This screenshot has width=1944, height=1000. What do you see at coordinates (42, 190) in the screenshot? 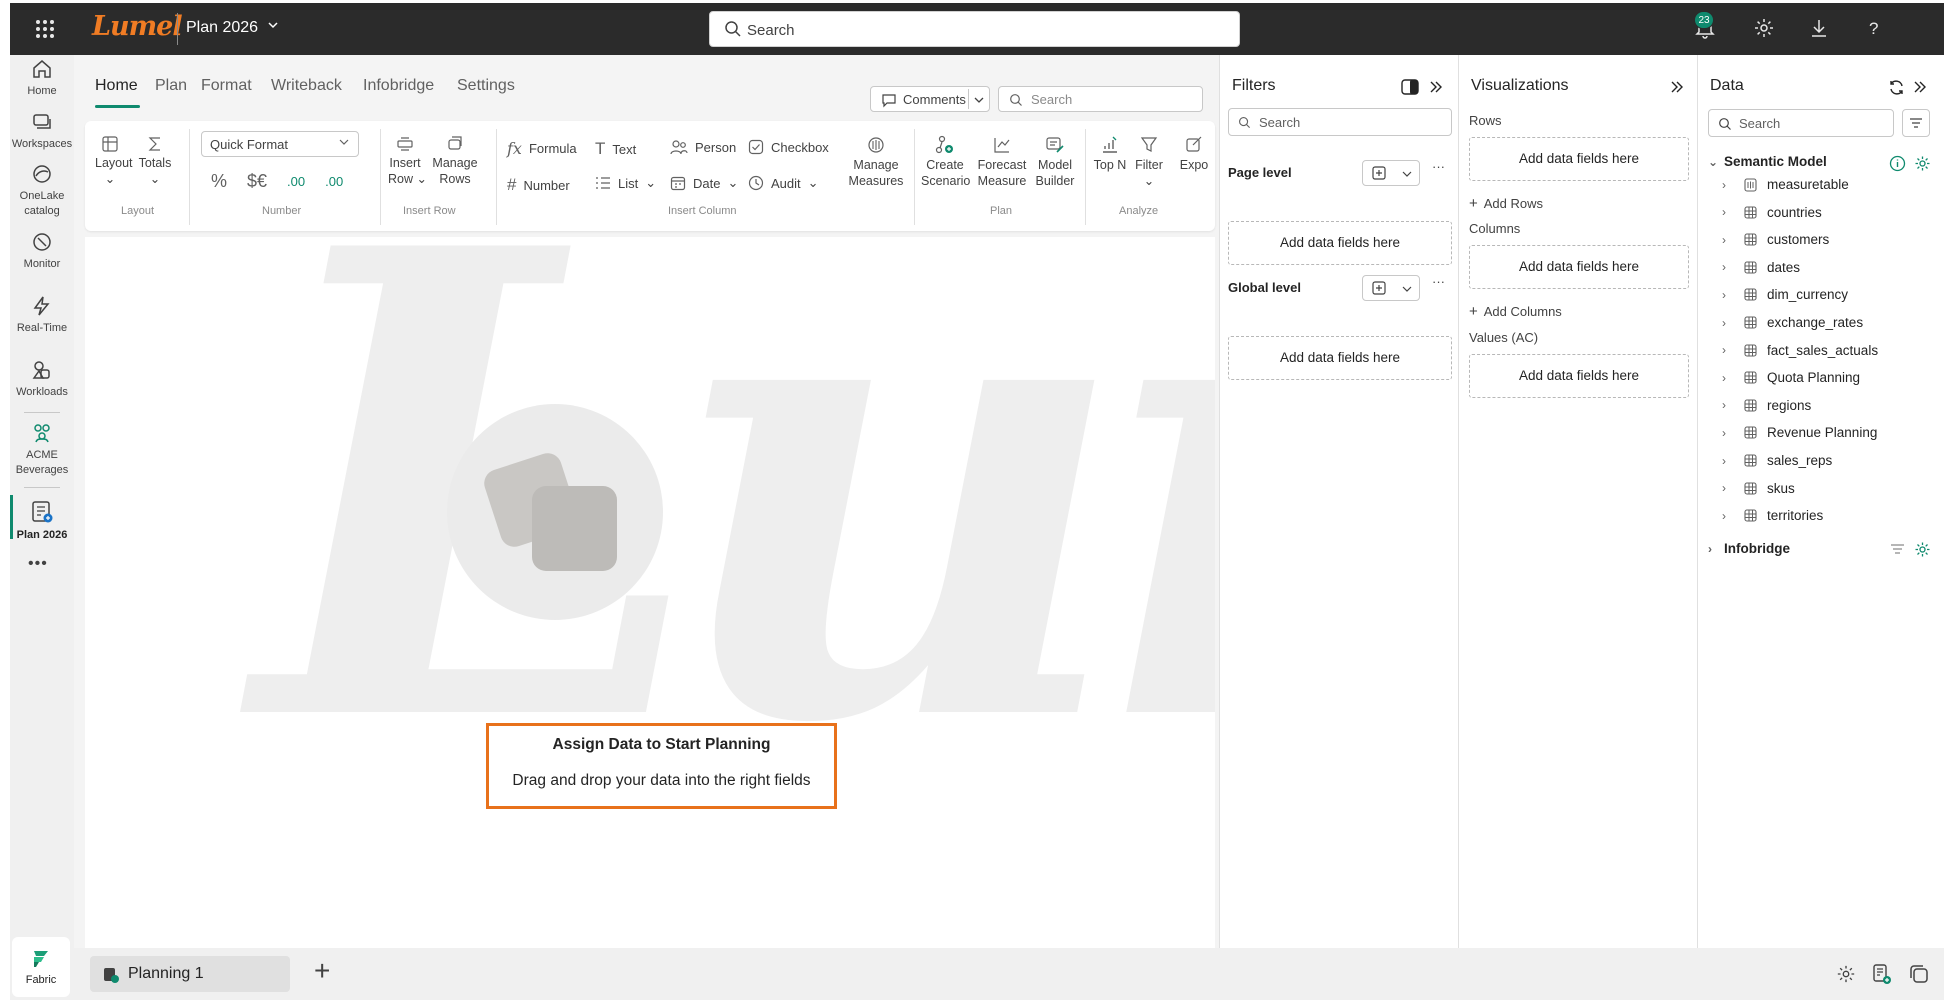
I see `rail-item-onelake: OneLake catalog` at bounding box center [42, 190].